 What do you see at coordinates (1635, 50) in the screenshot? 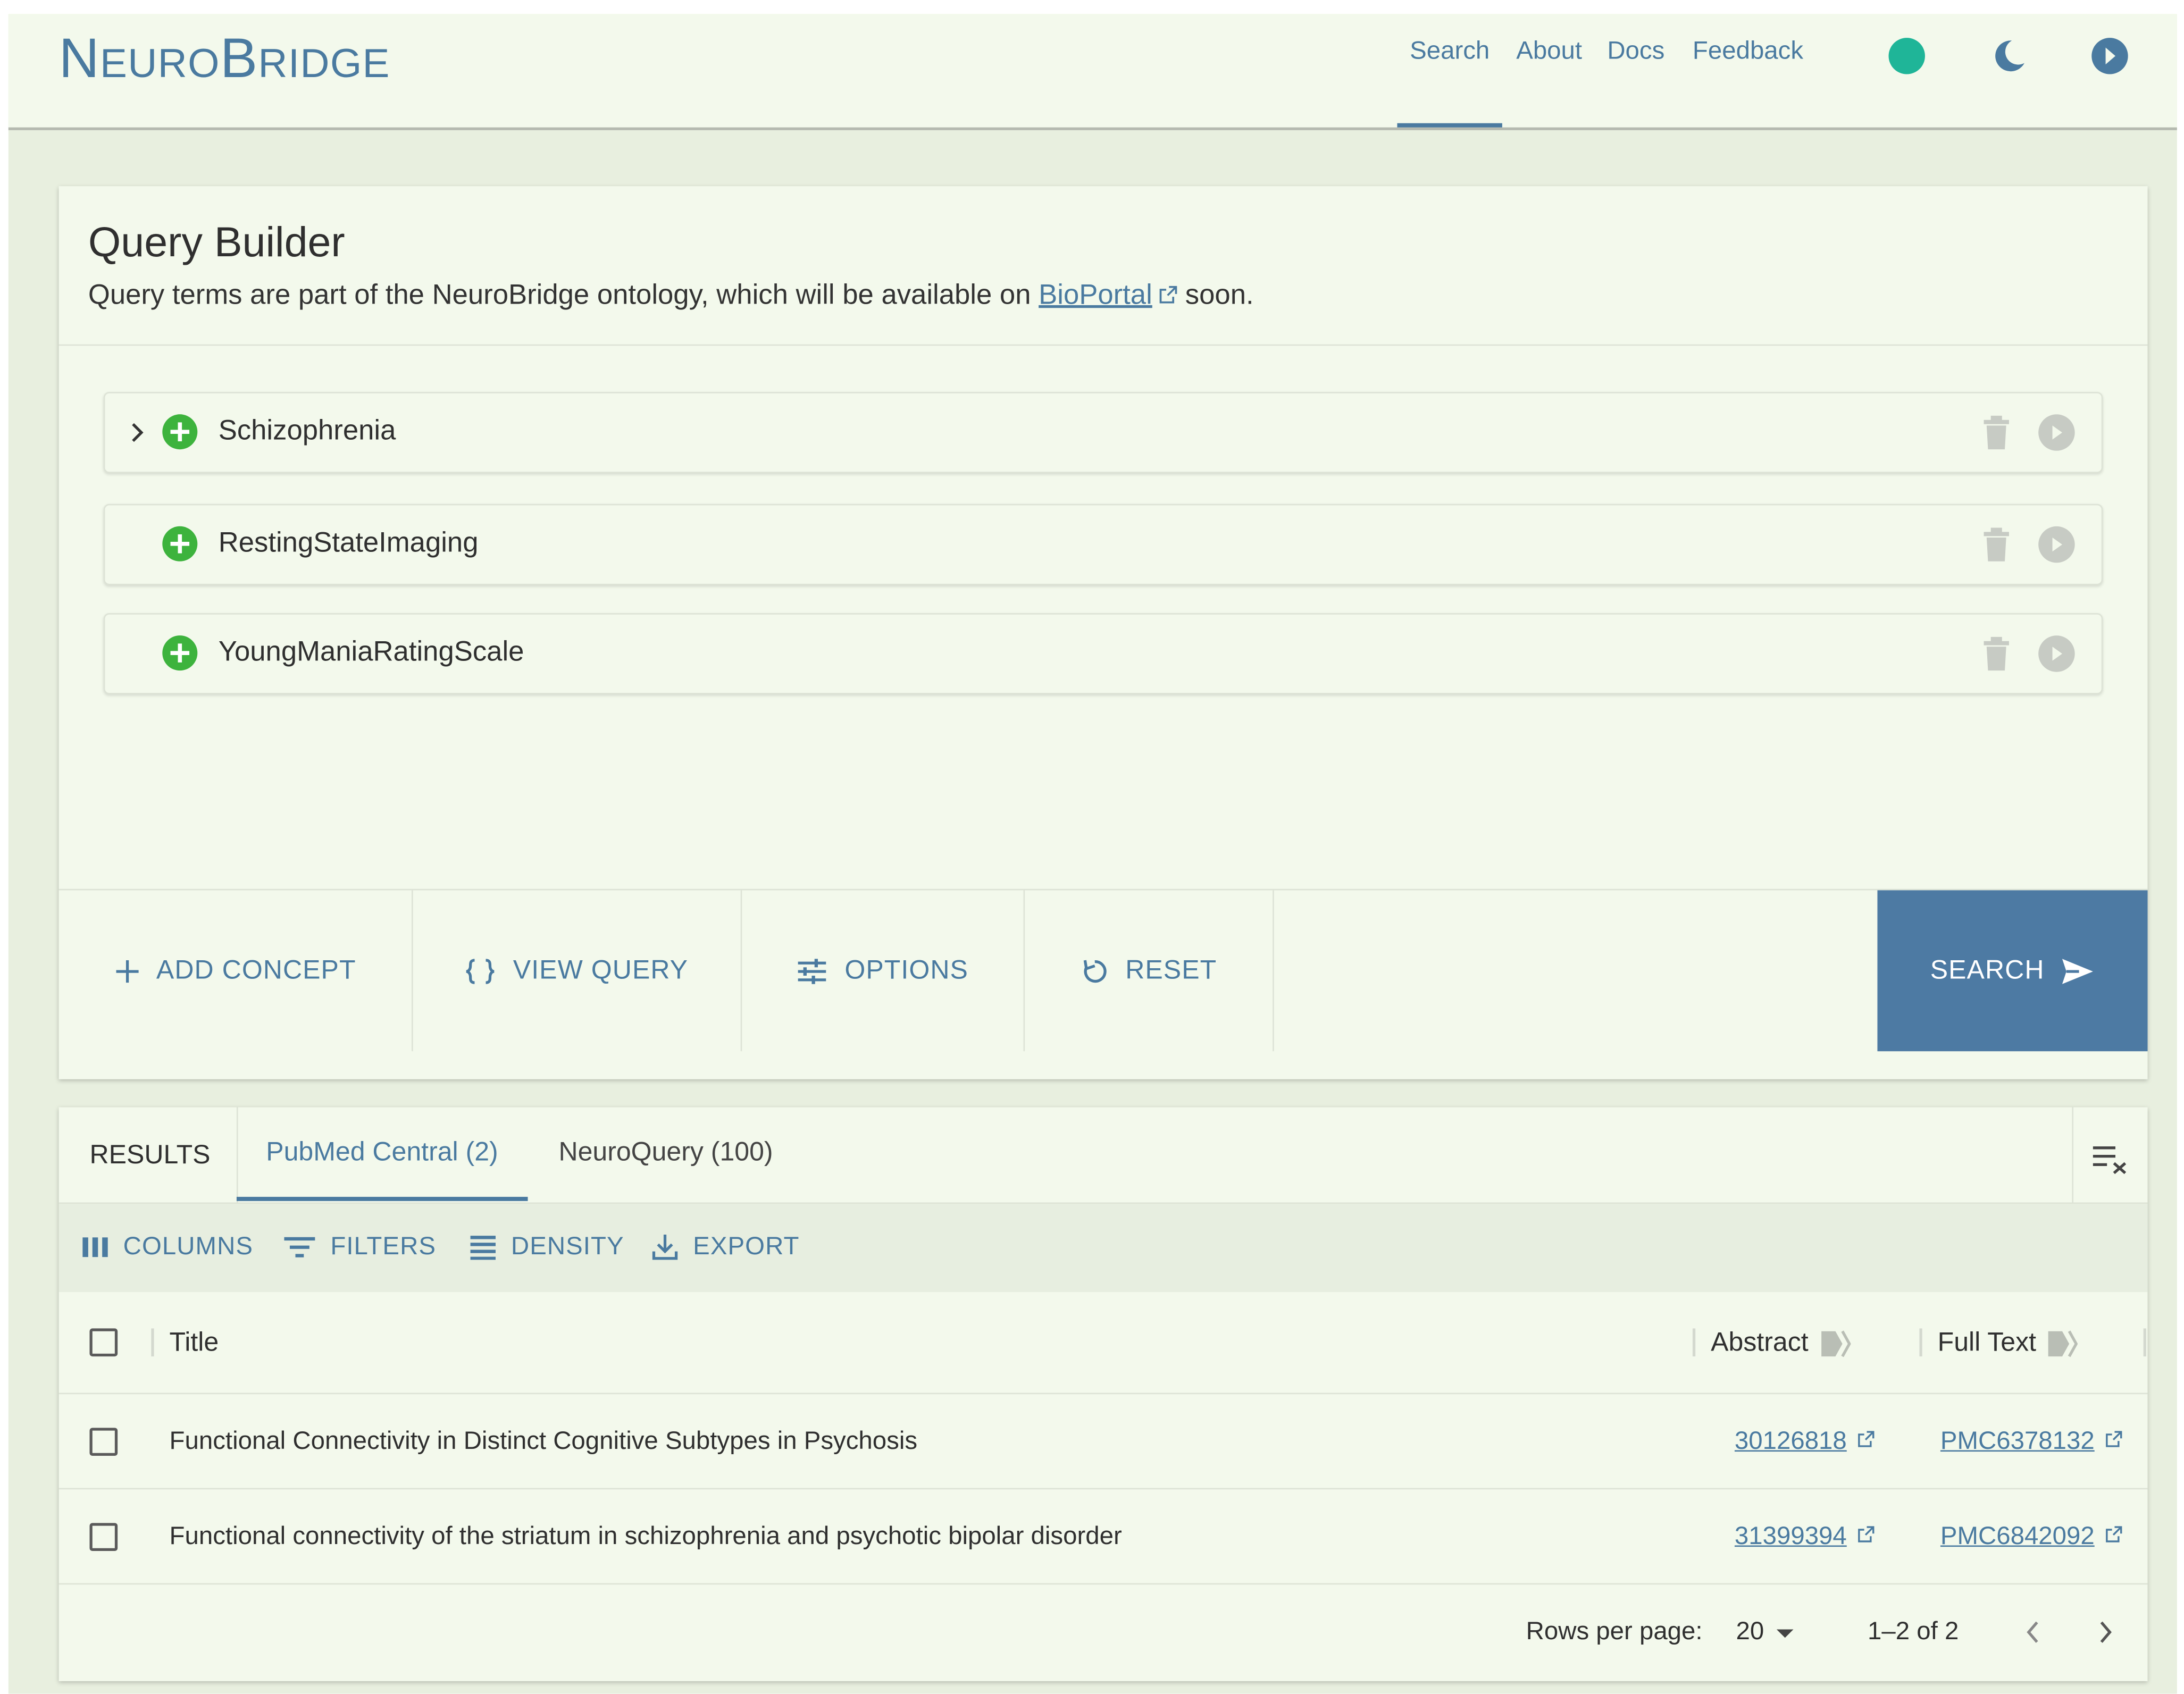
I see `nav-docs: Docs` at bounding box center [1635, 50].